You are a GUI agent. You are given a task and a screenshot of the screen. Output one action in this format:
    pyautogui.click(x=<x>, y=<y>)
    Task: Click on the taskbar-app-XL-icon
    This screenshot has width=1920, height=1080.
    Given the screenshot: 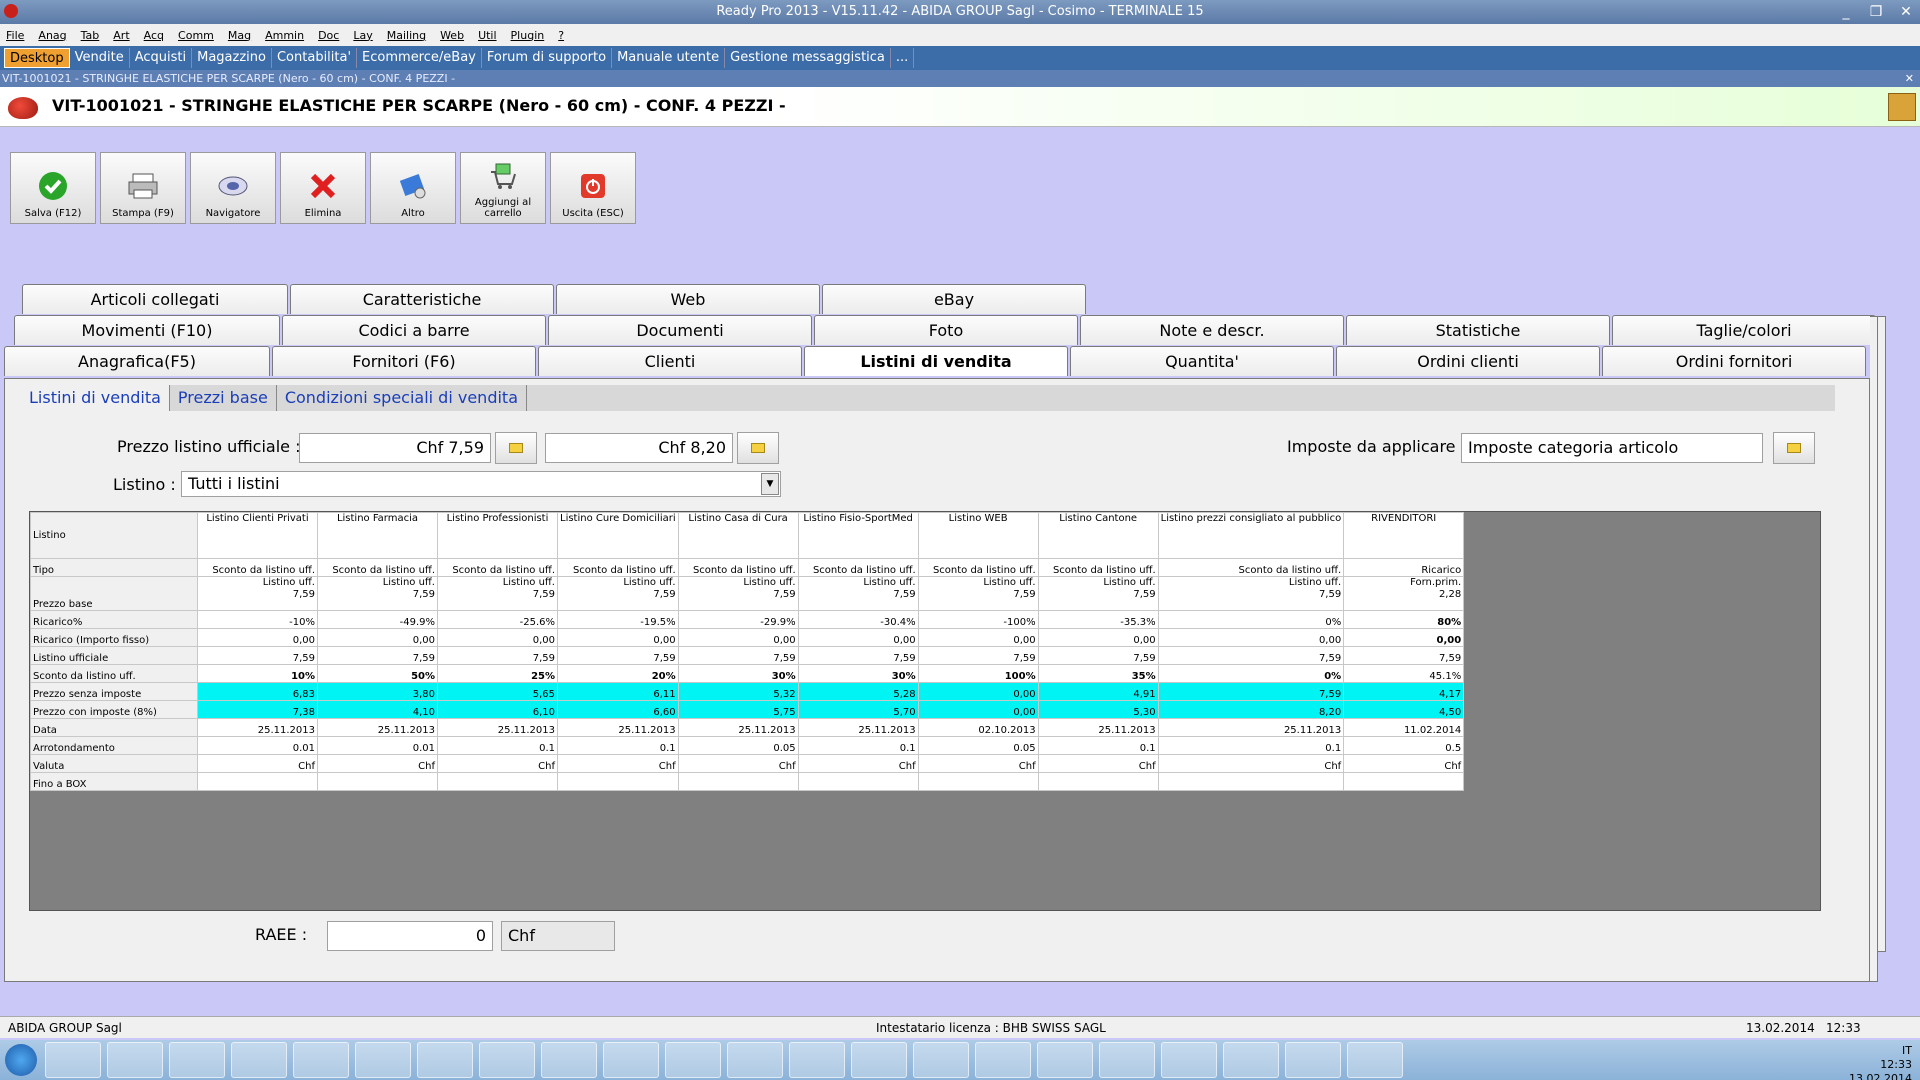 What is the action you would take?
    pyautogui.click(x=383, y=1060)
    